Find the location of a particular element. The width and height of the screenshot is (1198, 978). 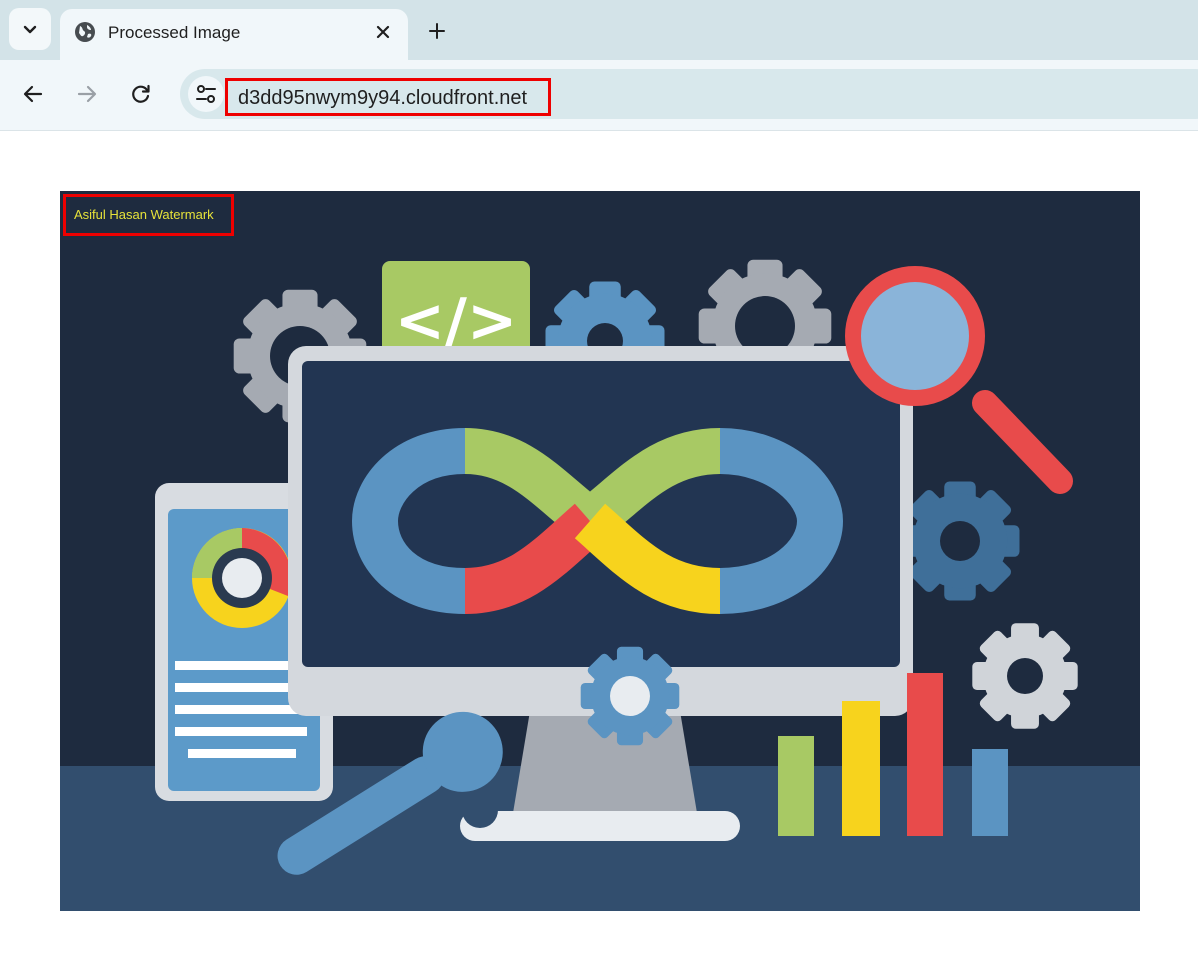

close-tab-button is located at coordinates (383, 32).